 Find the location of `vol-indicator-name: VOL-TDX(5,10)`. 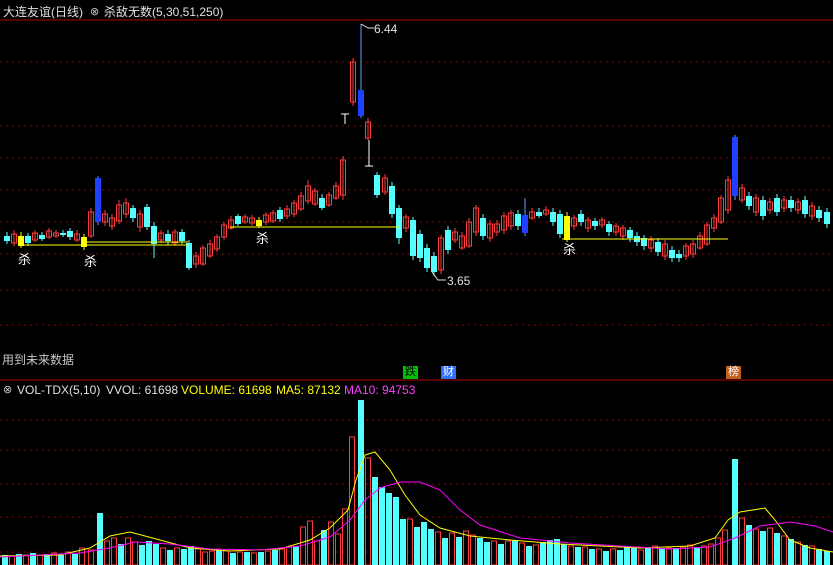

vol-indicator-name: VOL-TDX(5,10) is located at coordinates (58, 390).